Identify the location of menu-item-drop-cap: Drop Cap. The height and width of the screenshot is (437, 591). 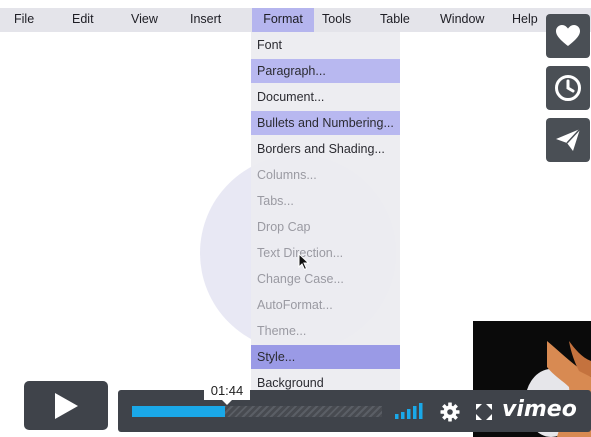
(325, 227).